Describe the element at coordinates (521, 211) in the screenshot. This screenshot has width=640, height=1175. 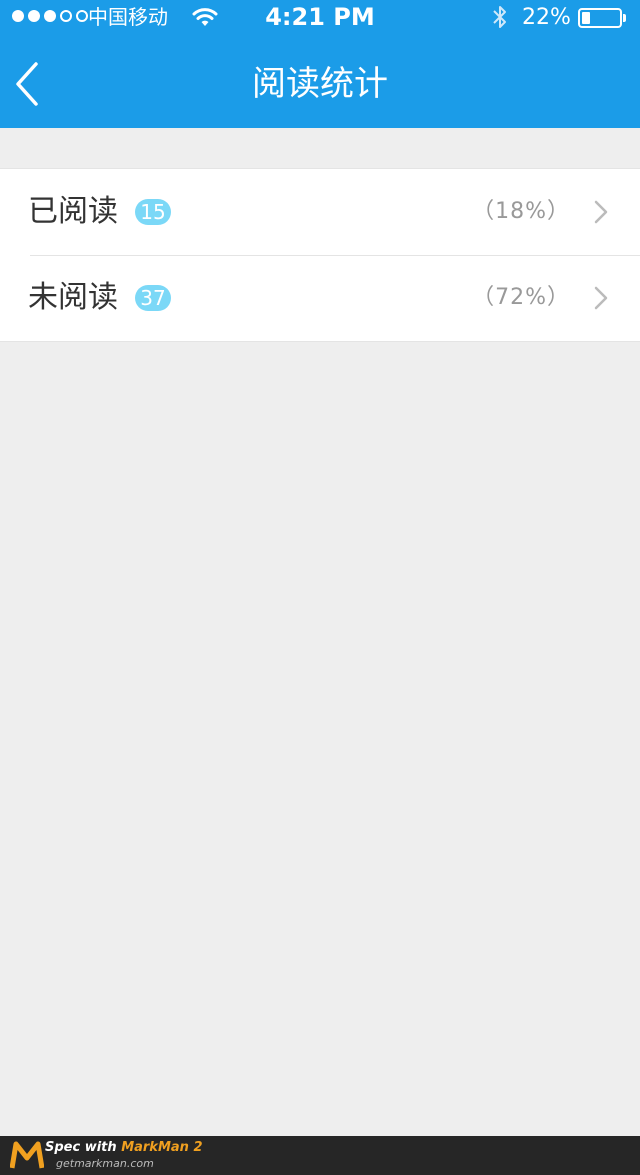
I see `row-percent: （18%）` at that location.